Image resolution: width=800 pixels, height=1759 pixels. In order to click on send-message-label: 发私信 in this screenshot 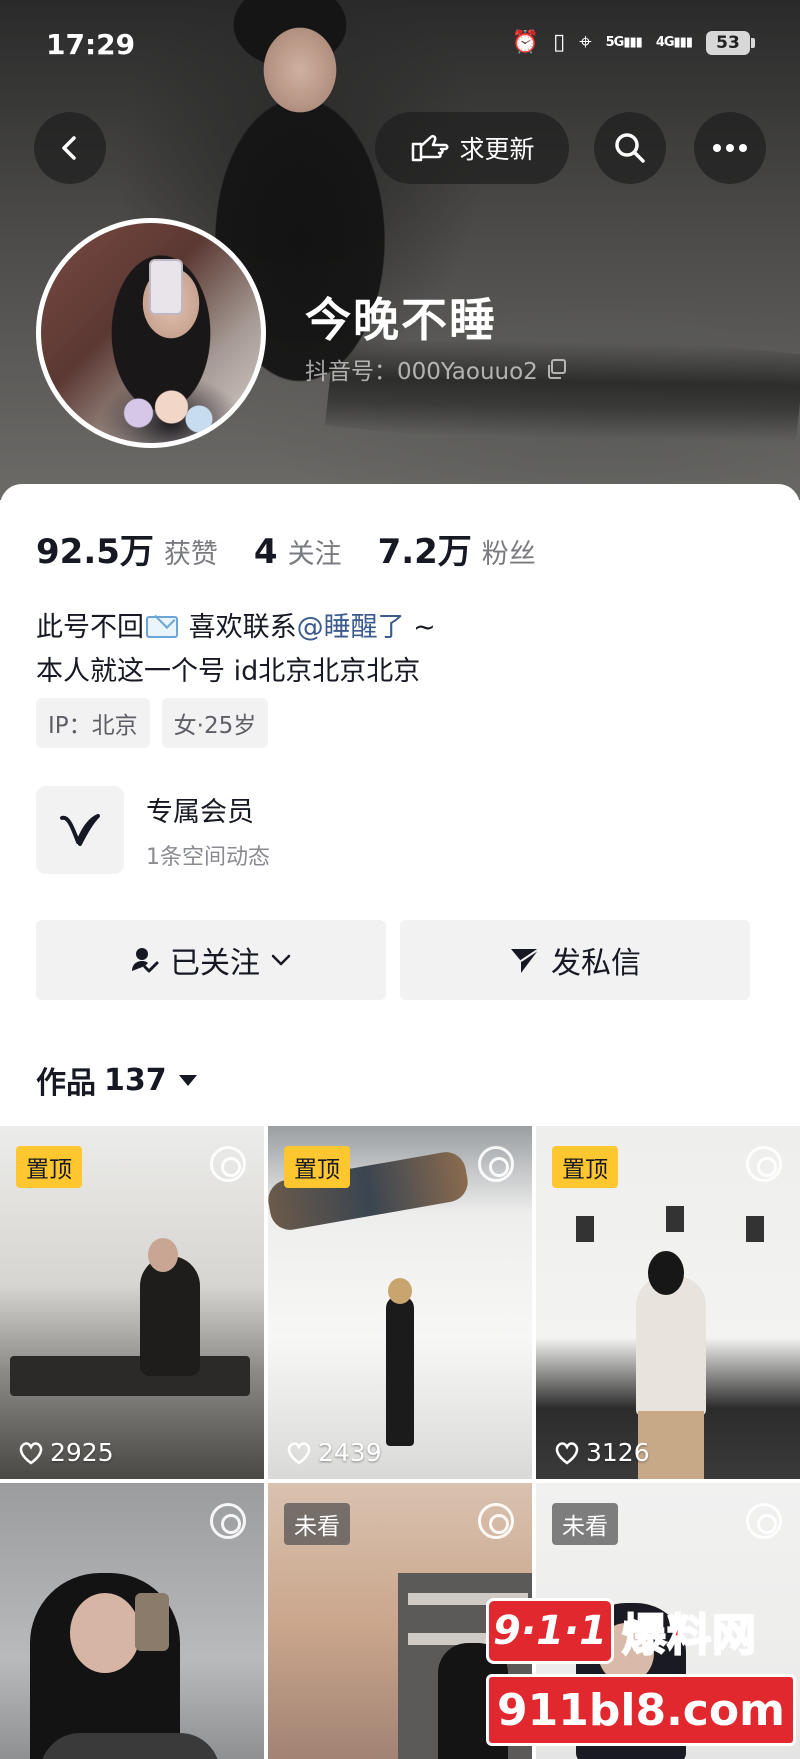, I will do `click(596, 963)`.